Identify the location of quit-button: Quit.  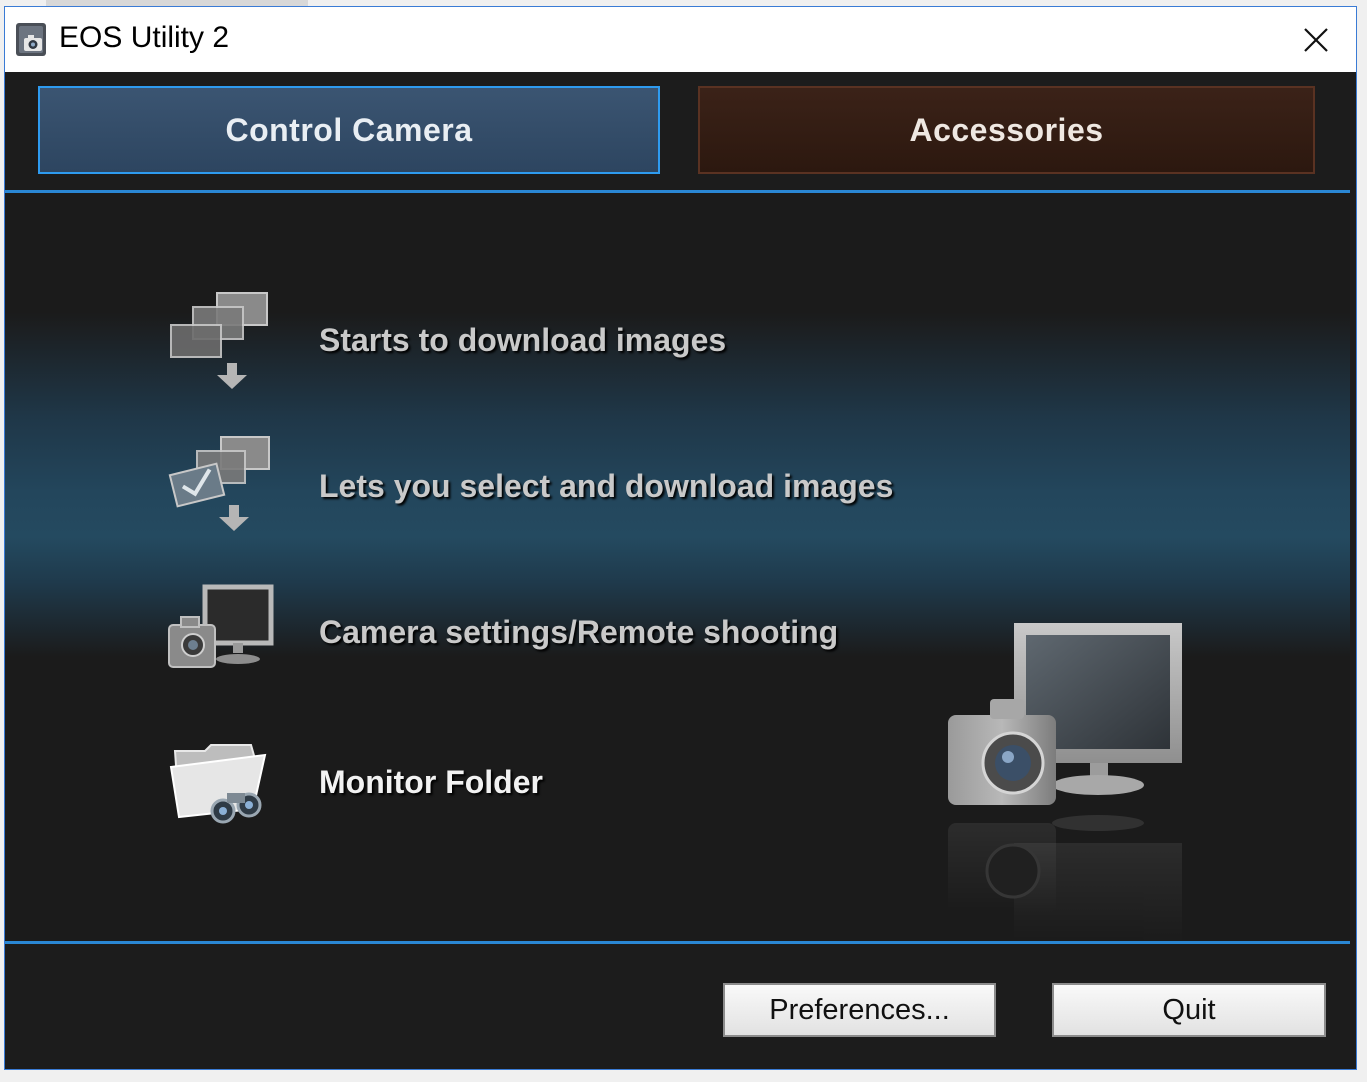
(1189, 1010).